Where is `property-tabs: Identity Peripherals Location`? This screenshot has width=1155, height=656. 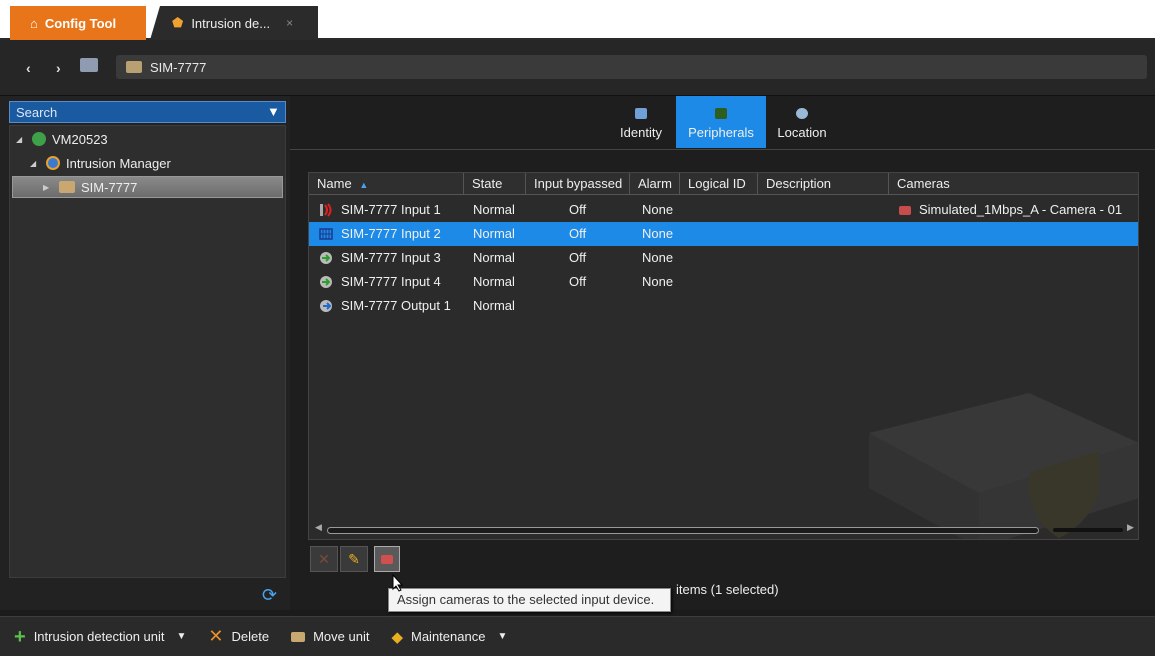
property-tabs: Identity Peripherals Location is located at coordinates (722, 123).